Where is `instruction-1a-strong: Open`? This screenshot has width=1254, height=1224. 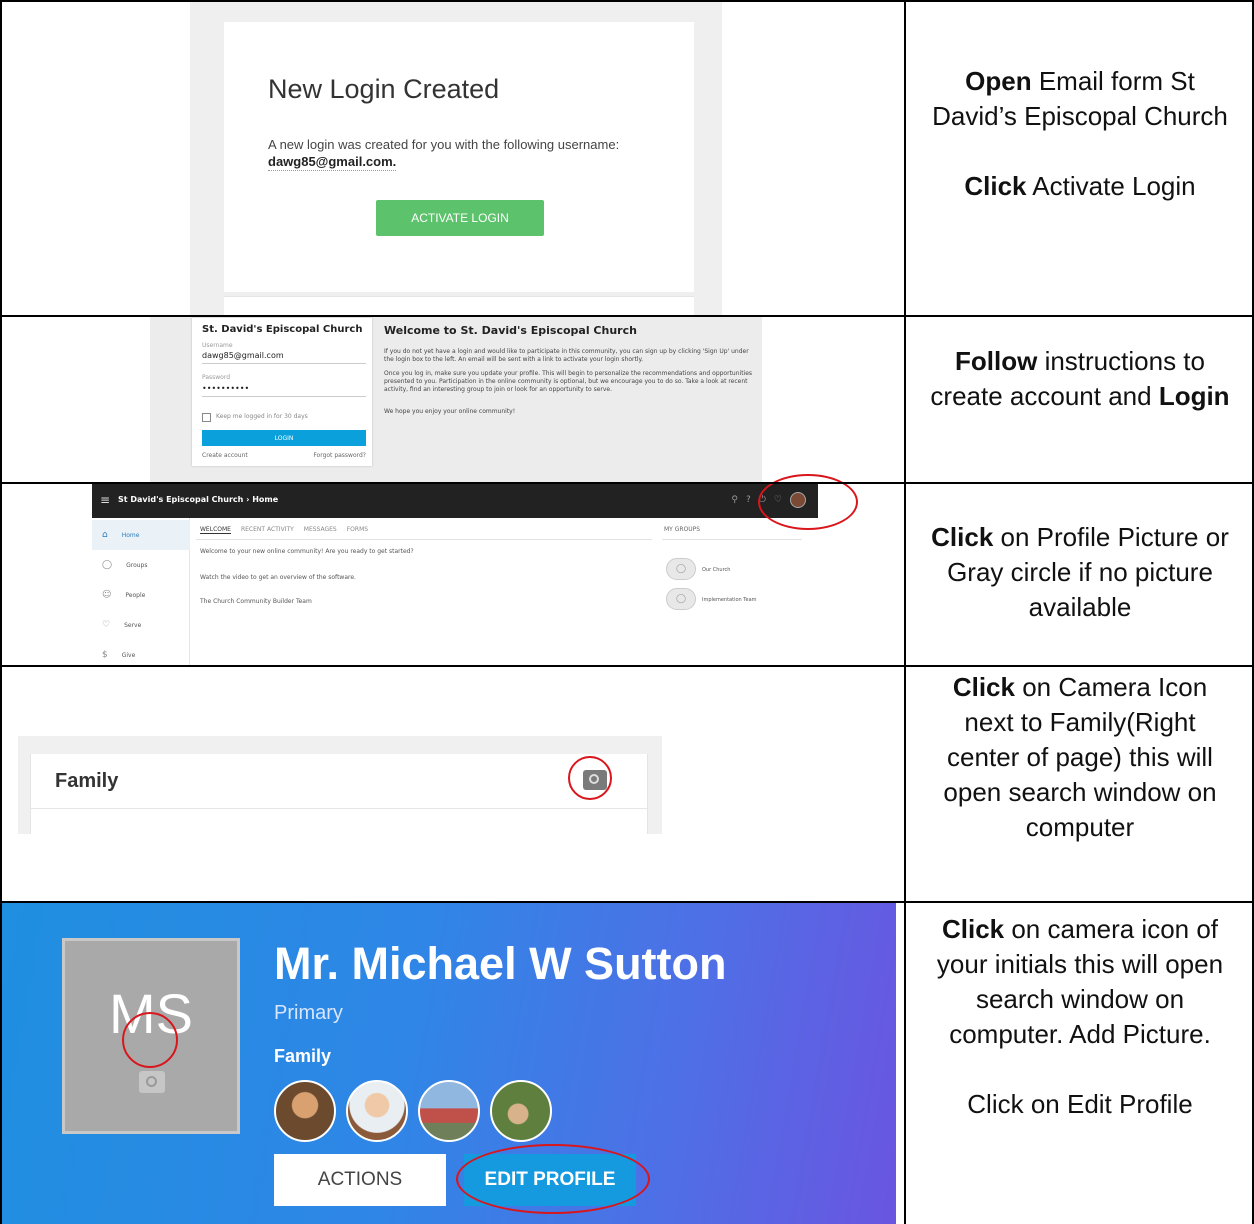
instruction-1a-strong: Open is located at coordinates (998, 81).